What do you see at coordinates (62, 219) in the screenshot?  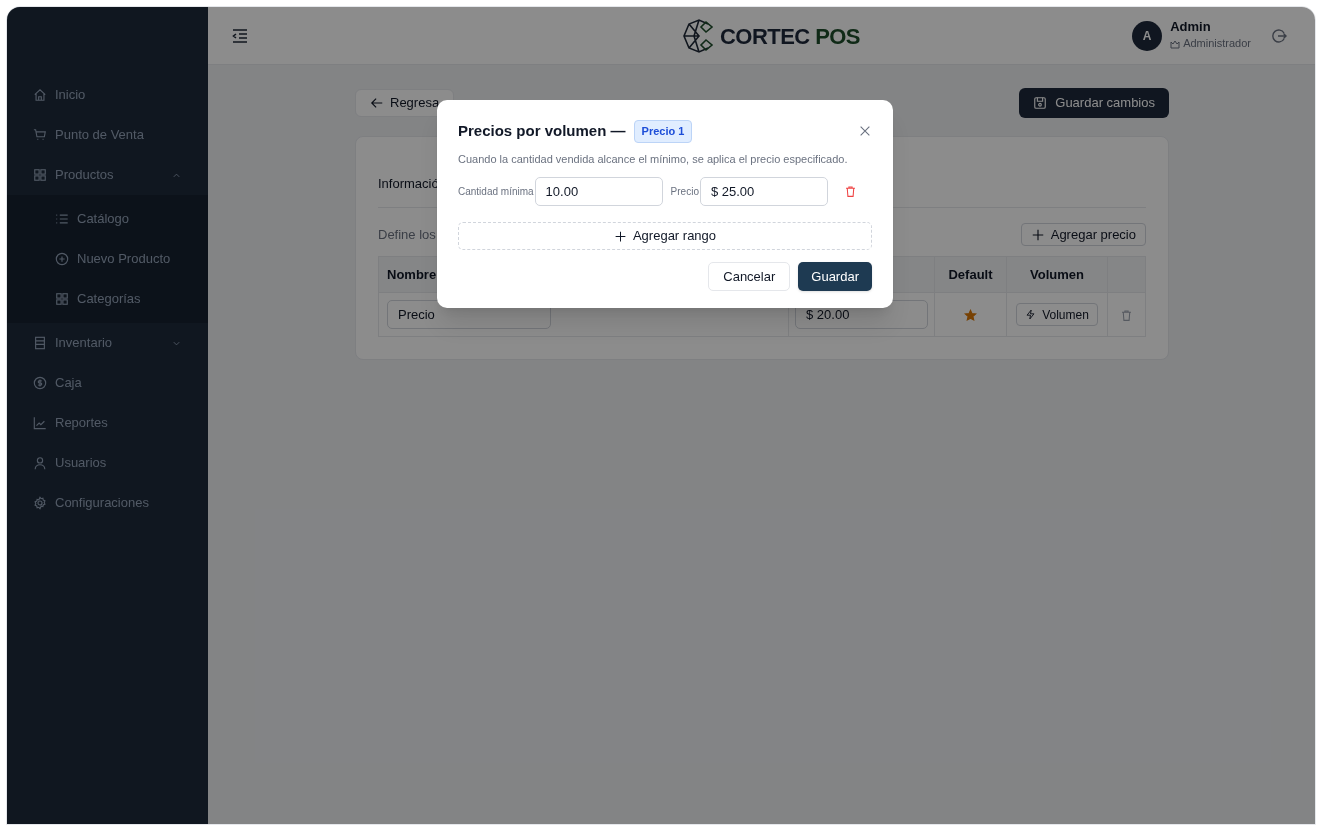 I see `list-icon` at bounding box center [62, 219].